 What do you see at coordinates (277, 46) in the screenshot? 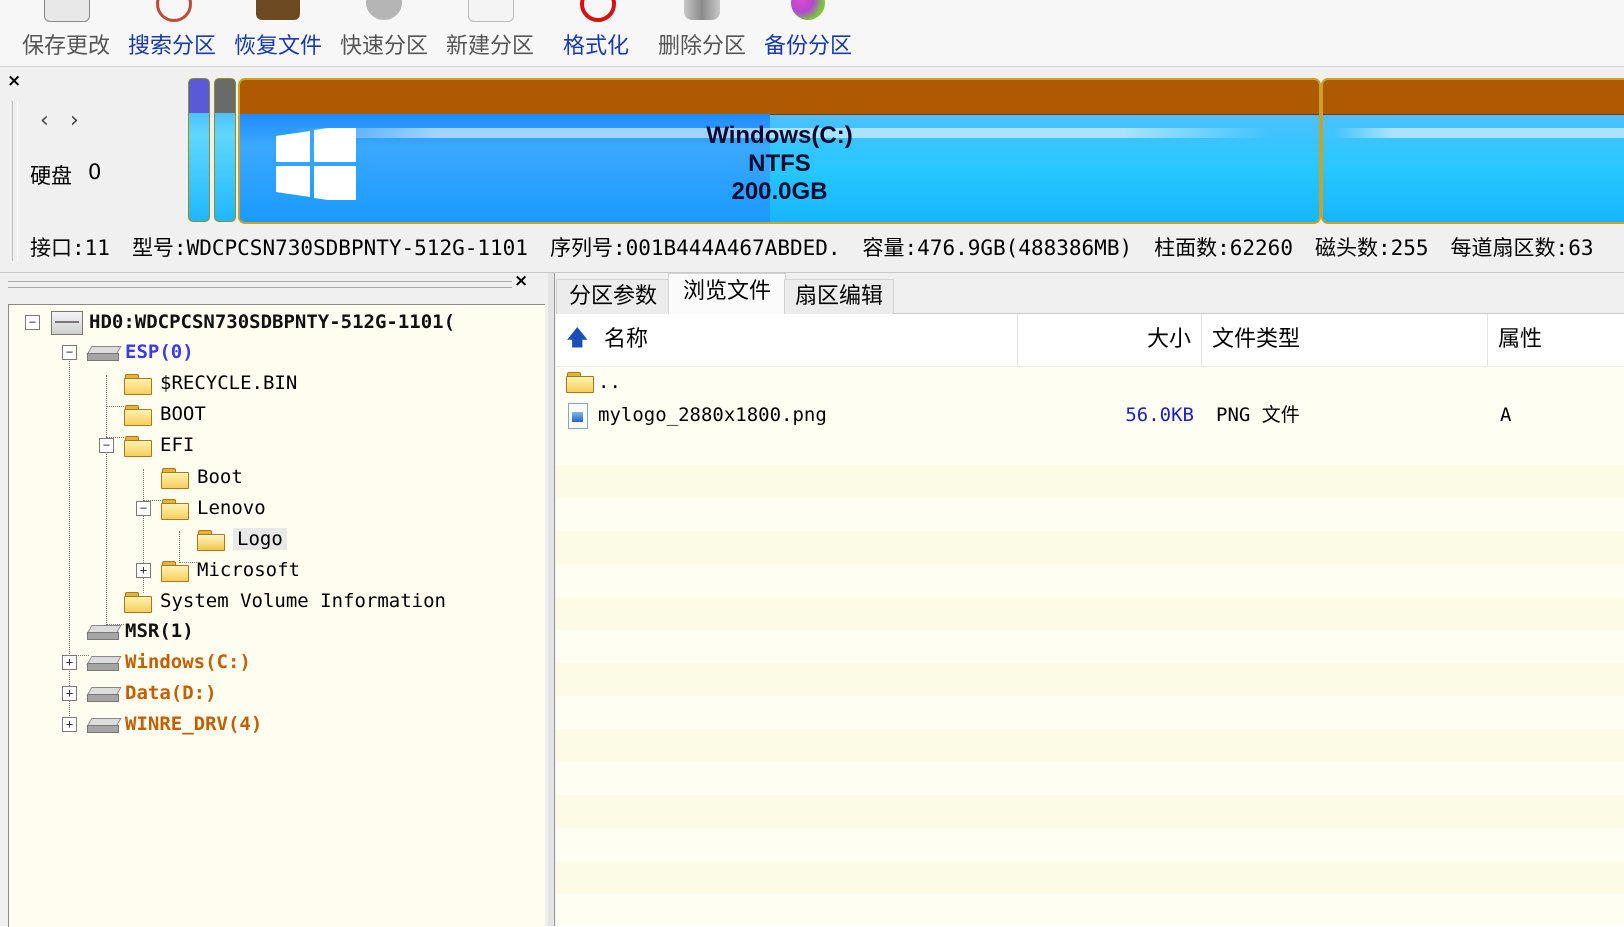
I see `recover-files-label: 恢复文件` at bounding box center [277, 46].